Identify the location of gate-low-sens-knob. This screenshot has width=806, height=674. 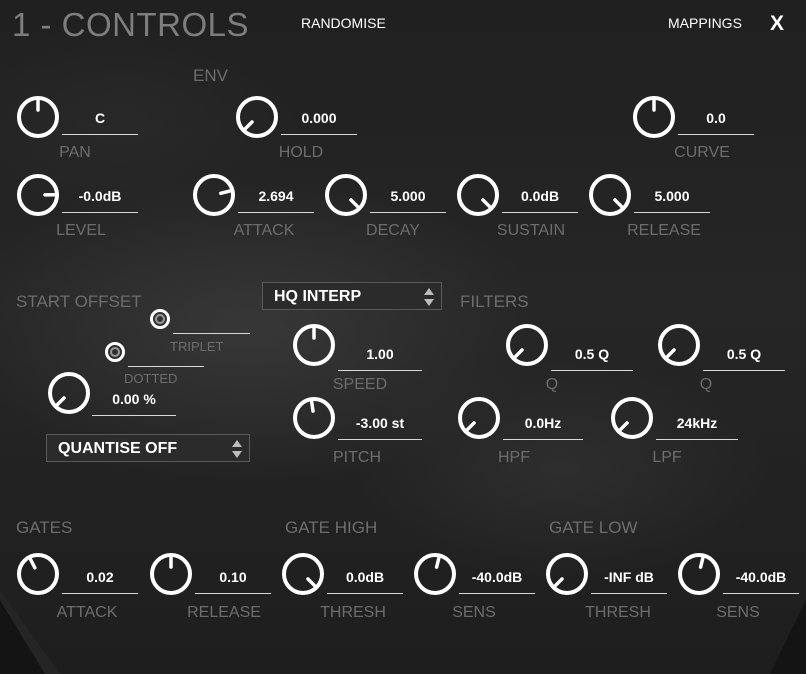
(699, 574).